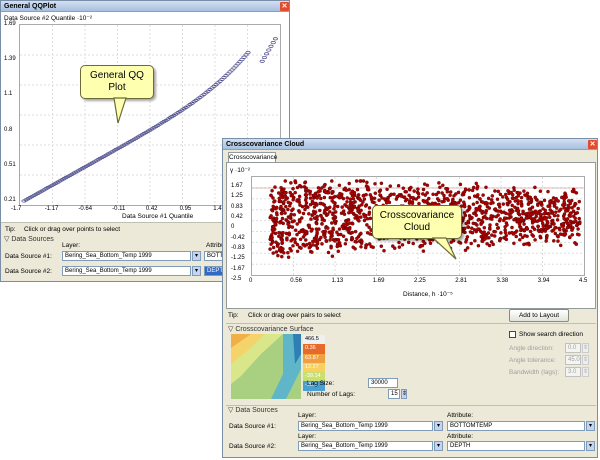 The height and width of the screenshot is (460, 600). What do you see at coordinates (573, 360) in the screenshot?
I see `angle-tolerance-input: 45.0` at bounding box center [573, 360].